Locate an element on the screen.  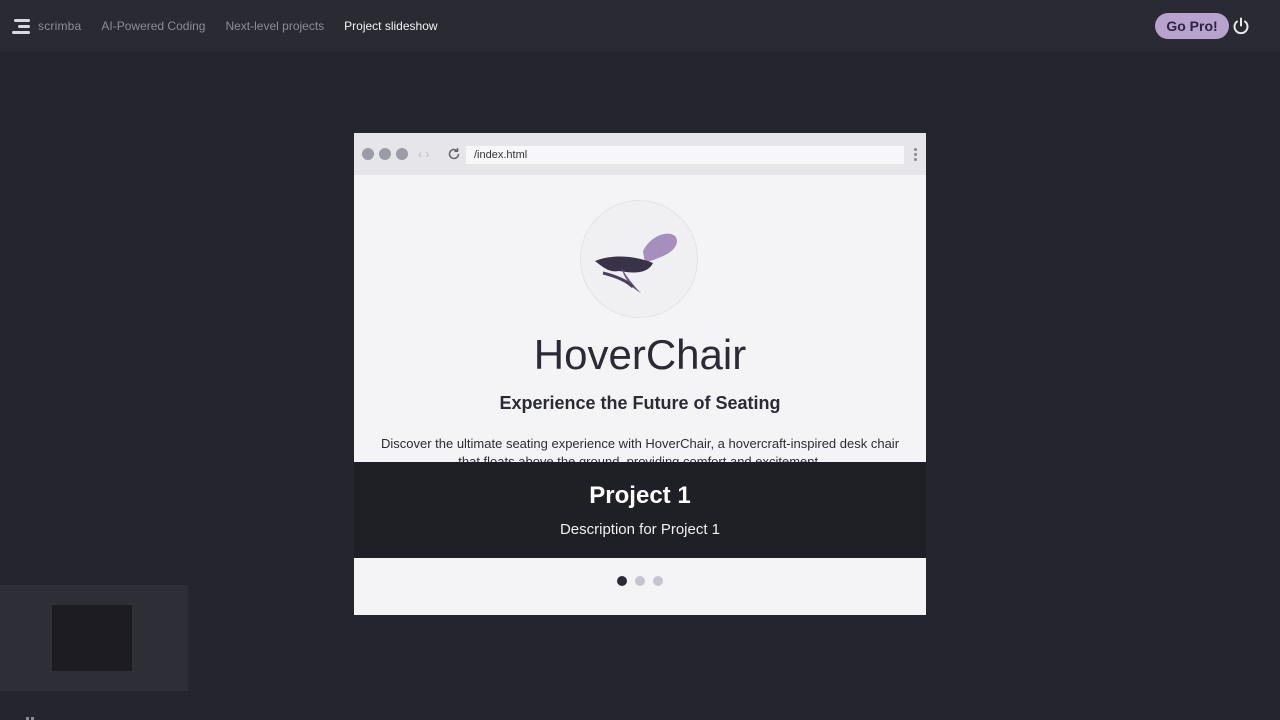
scrimba-logo-icon is located at coordinates (20, 26).